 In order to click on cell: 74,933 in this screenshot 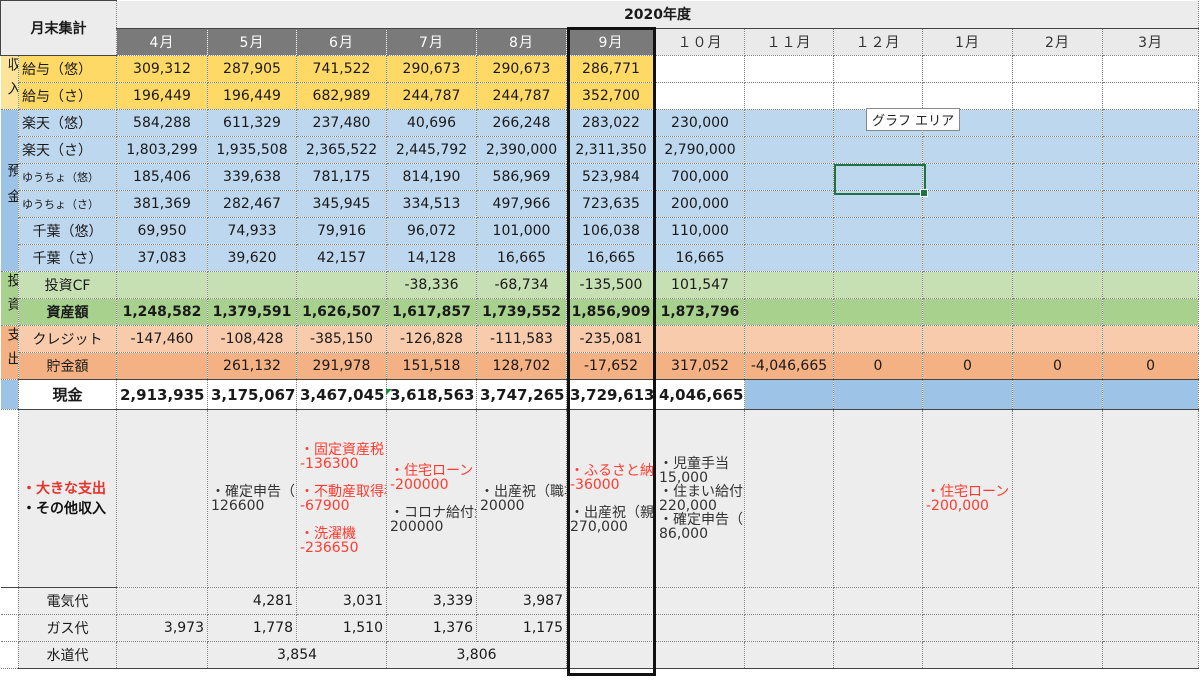, I will do `click(252, 231)`.